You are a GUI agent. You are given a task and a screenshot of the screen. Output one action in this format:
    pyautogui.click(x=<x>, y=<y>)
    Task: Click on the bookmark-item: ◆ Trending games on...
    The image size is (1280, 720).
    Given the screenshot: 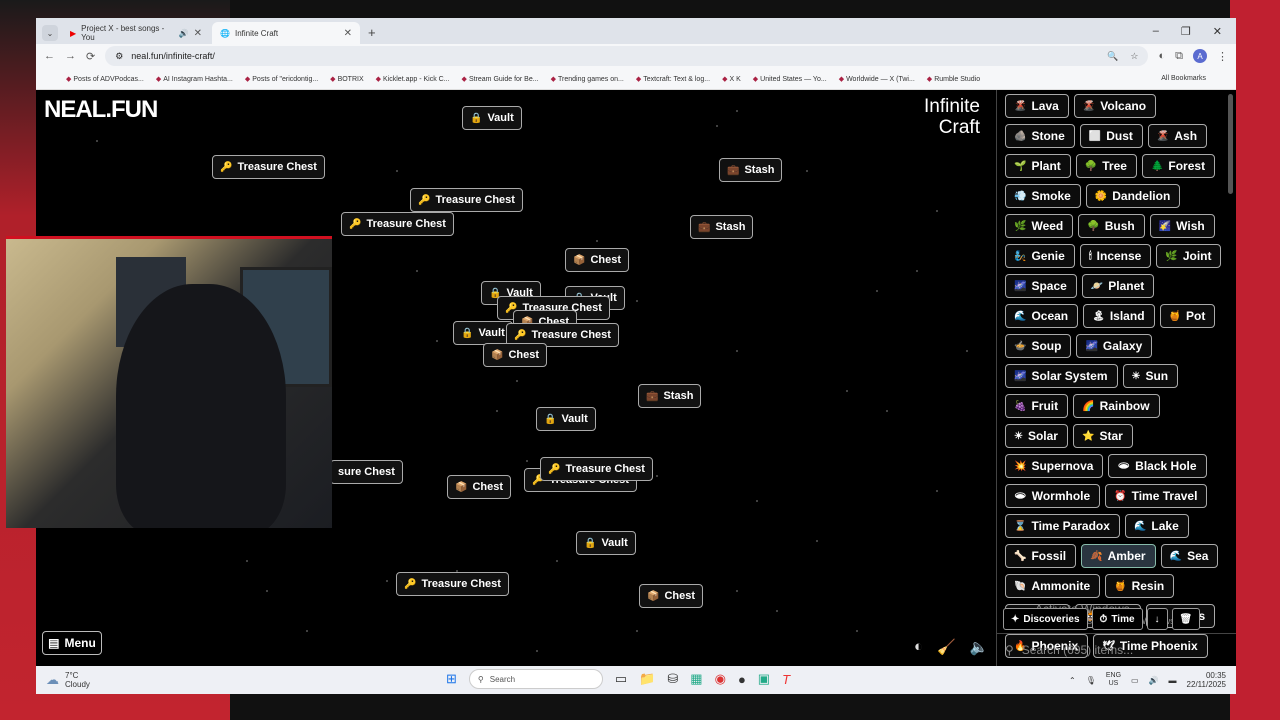 What is the action you would take?
    pyautogui.click(x=587, y=79)
    